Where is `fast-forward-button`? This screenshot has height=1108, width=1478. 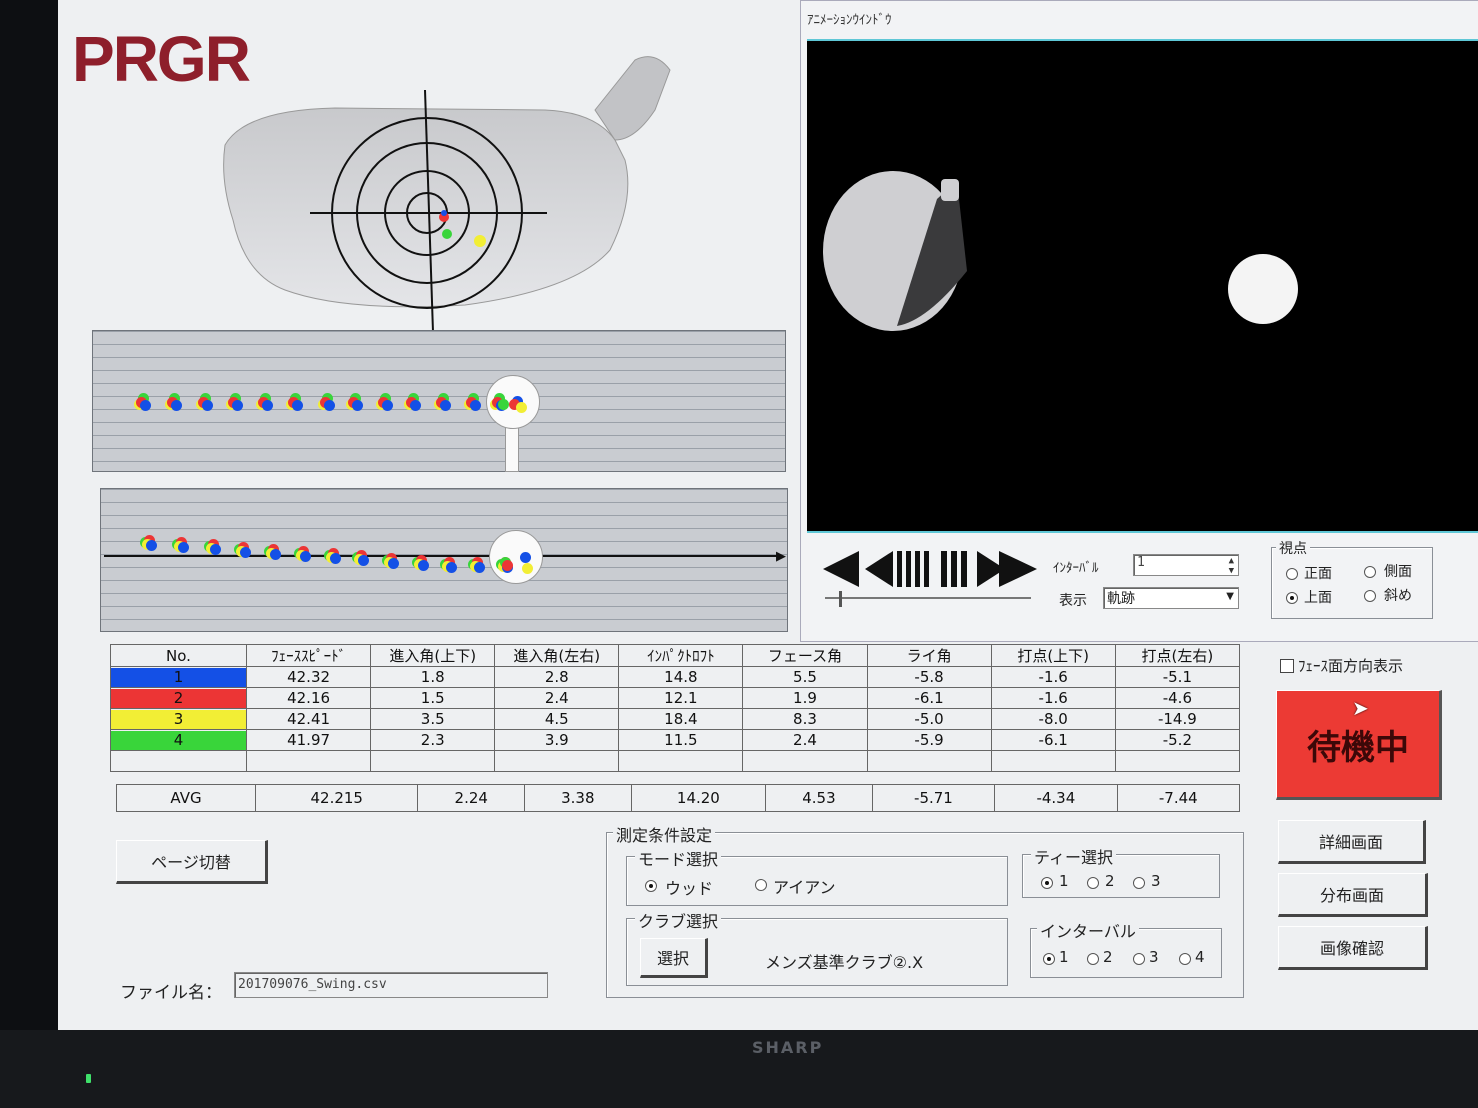
fast-forward-button is located at coordinates (1008, 571).